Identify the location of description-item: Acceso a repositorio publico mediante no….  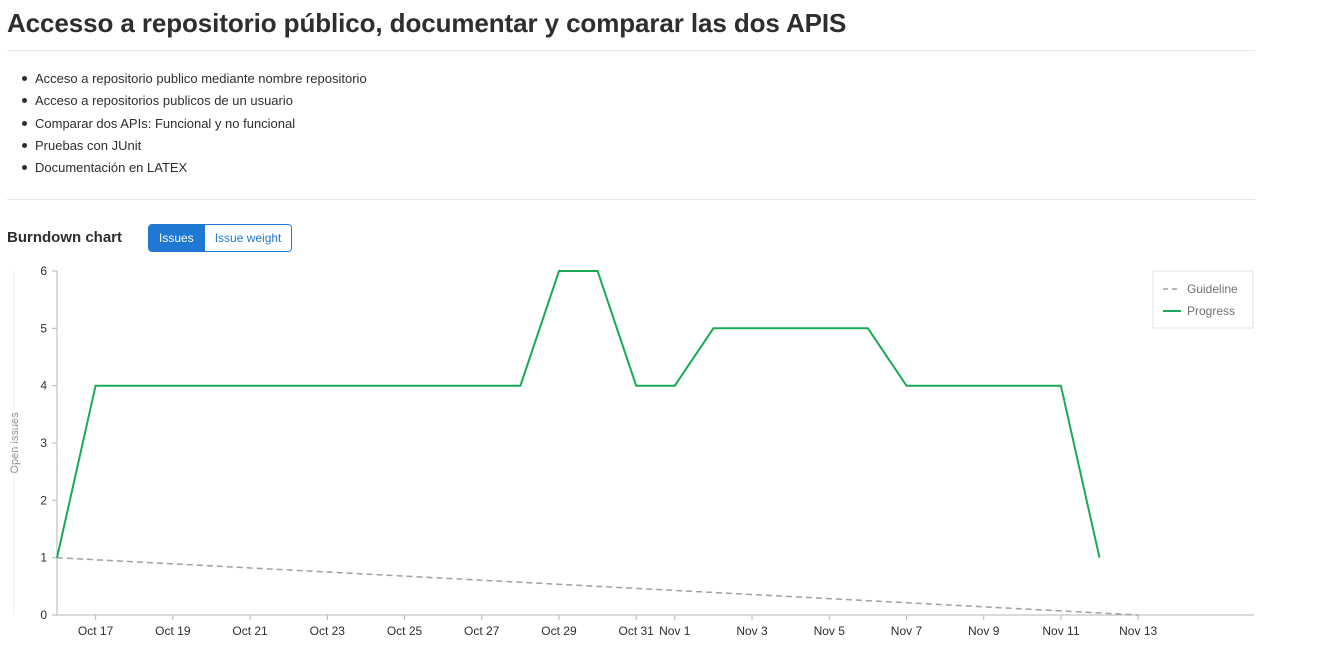
(194, 79).